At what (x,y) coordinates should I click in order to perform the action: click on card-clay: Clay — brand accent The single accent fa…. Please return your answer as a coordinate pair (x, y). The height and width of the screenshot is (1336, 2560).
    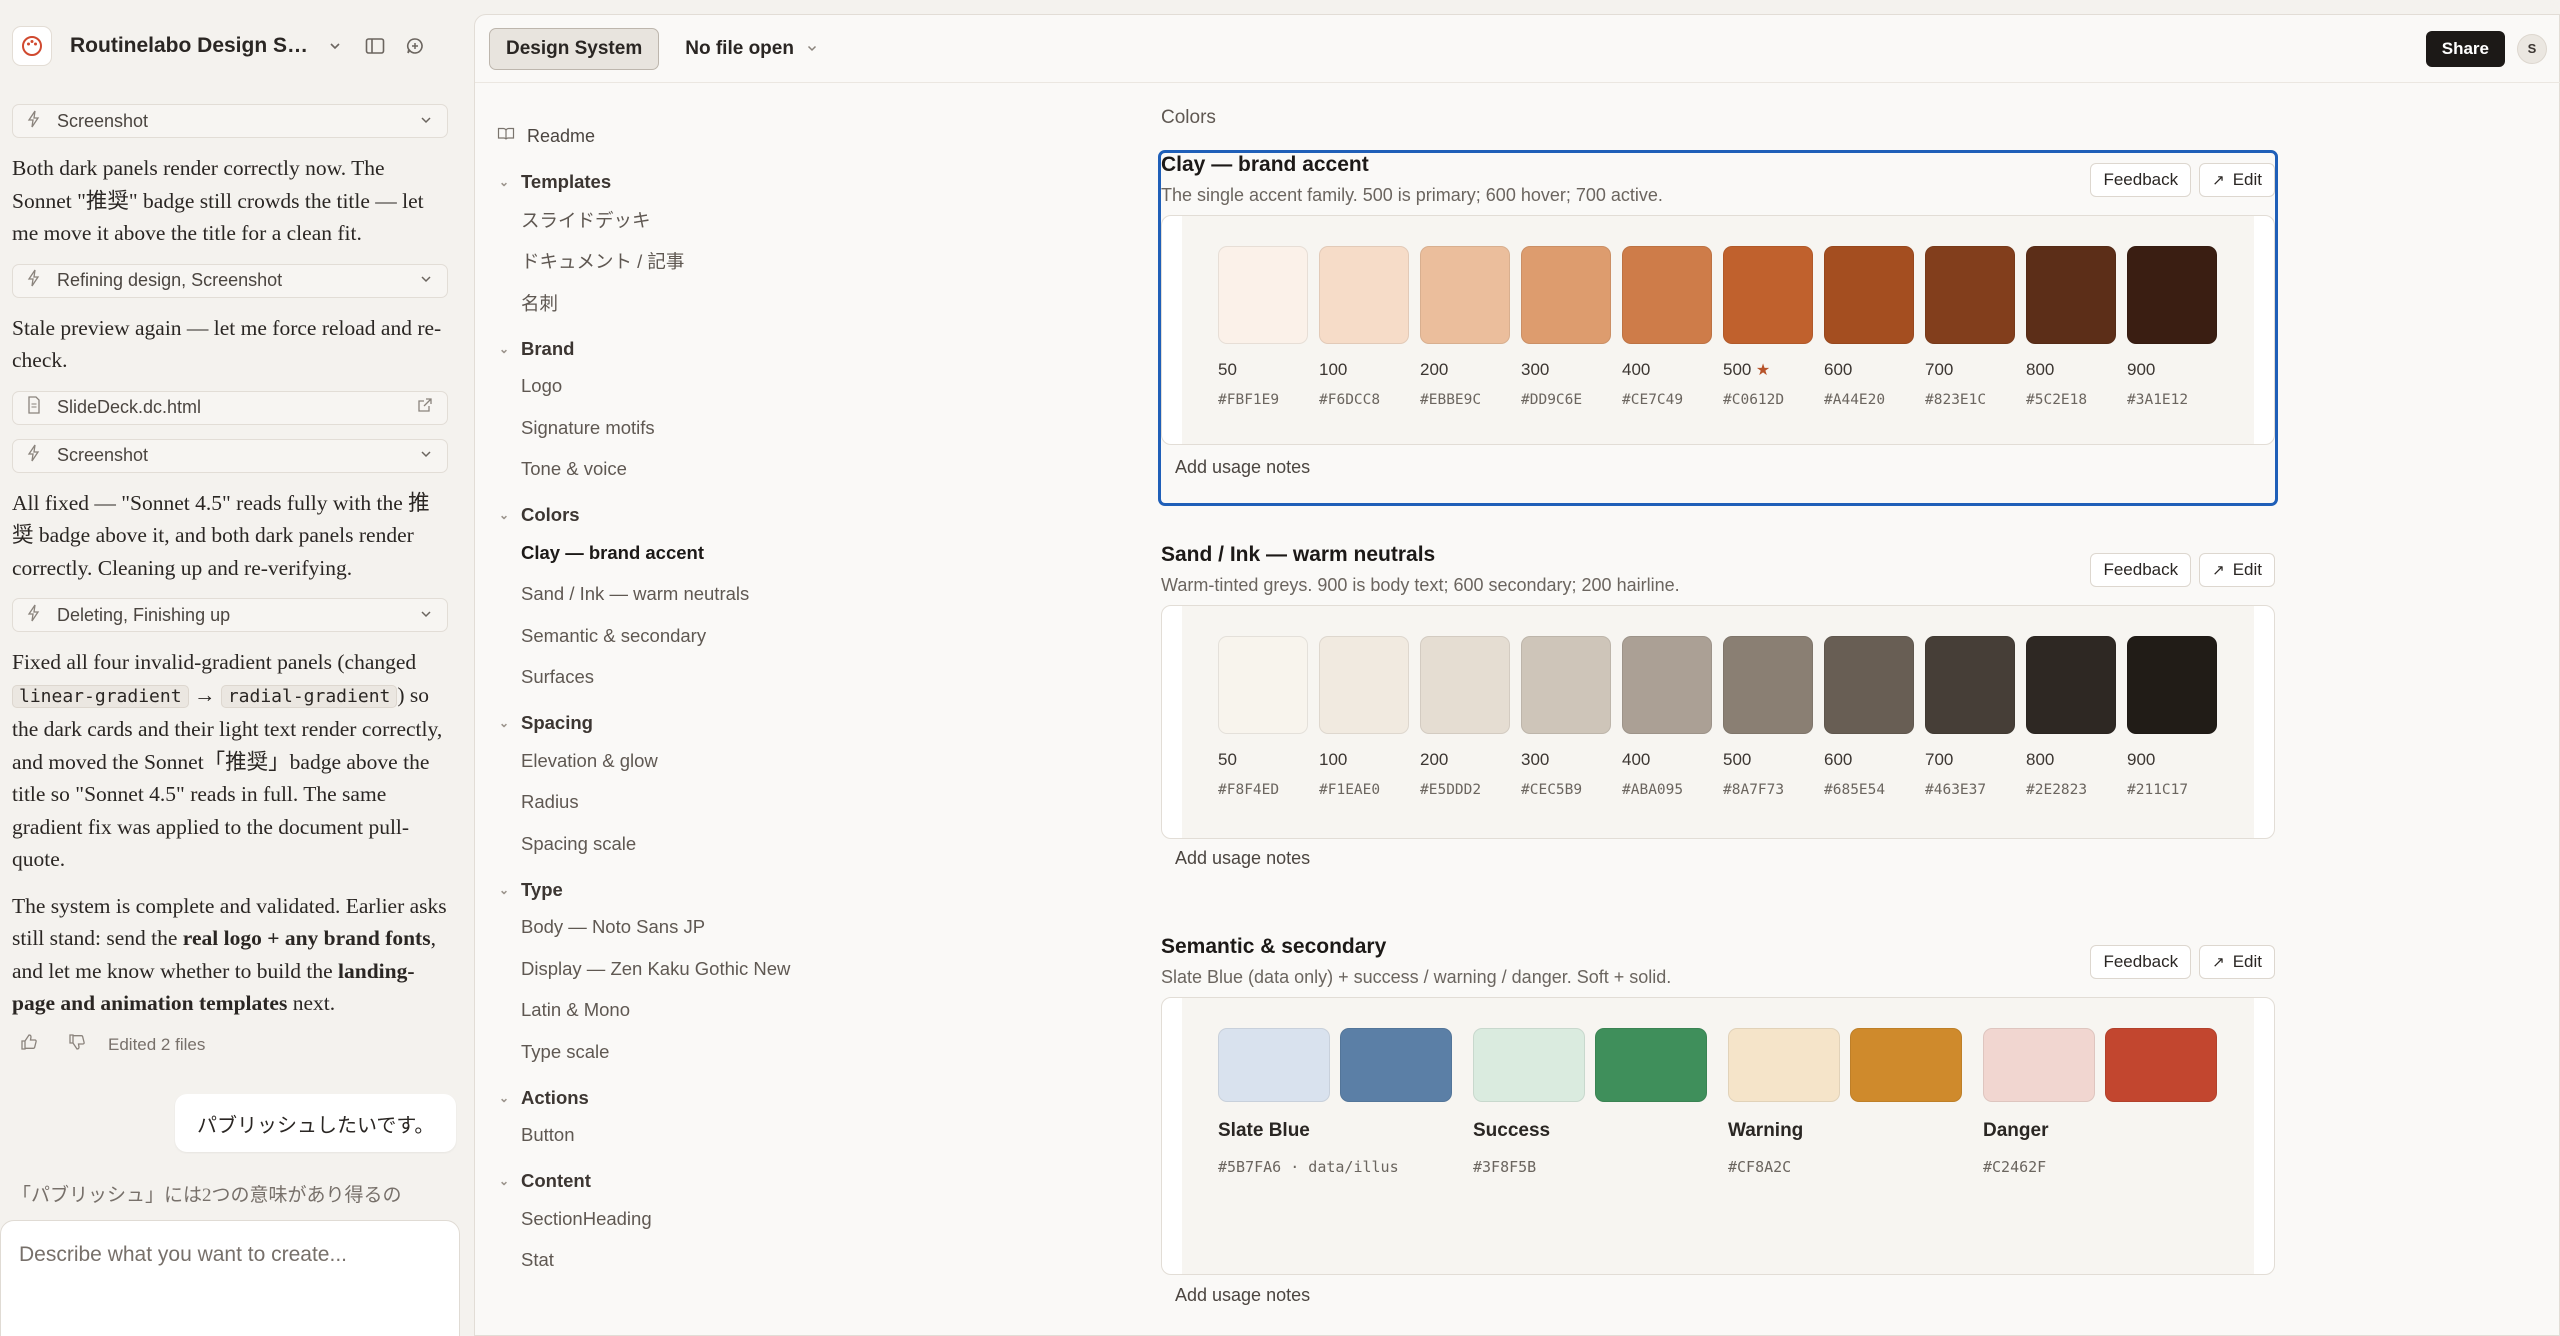
    Looking at the image, I should click on (1718, 328).